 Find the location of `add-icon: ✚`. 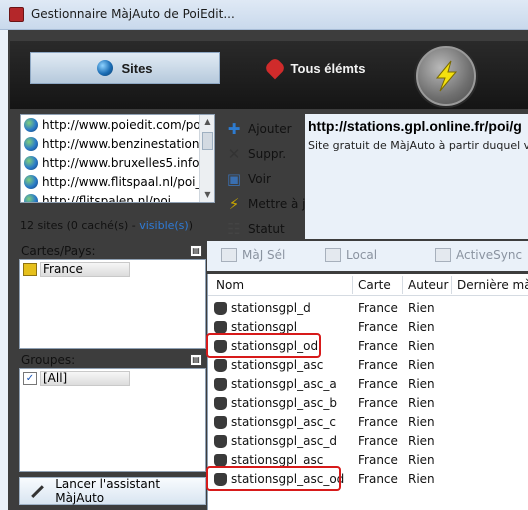

add-icon: ✚ is located at coordinates (234, 128).